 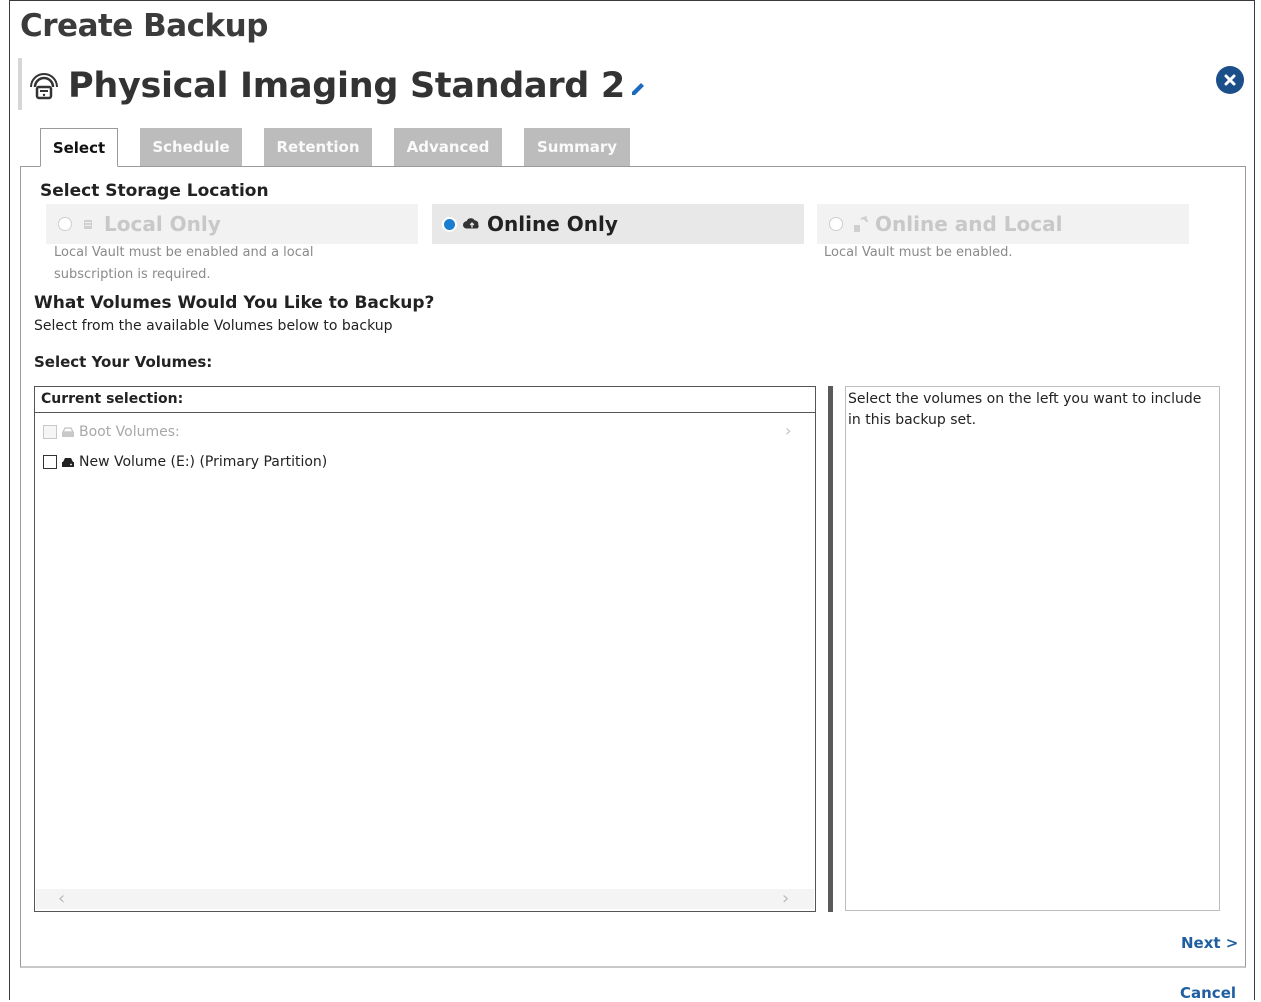 I want to click on online-and-local-note: Local Vault must be enabled., so click(x=918, y=252).